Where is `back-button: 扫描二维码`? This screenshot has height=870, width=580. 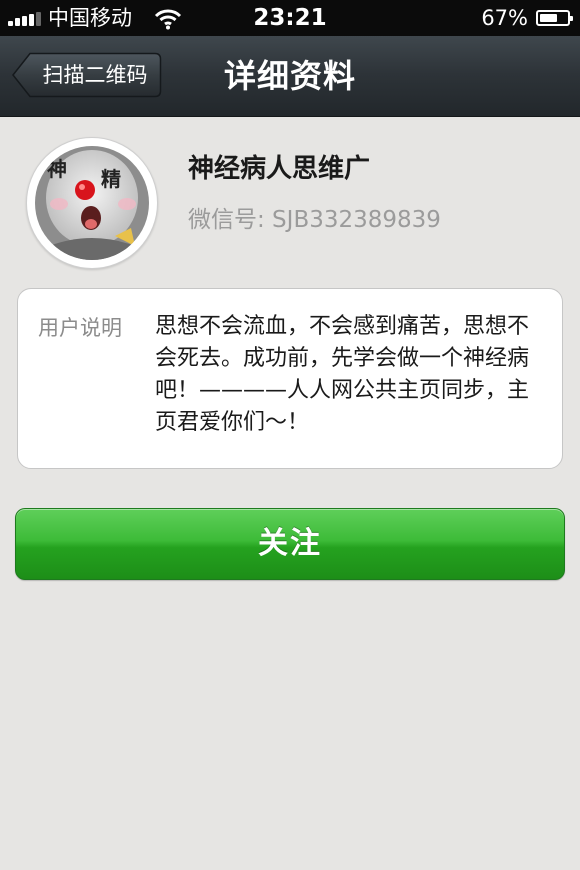
back-button: 扫描二维码 is located at coordinates (87, 75).